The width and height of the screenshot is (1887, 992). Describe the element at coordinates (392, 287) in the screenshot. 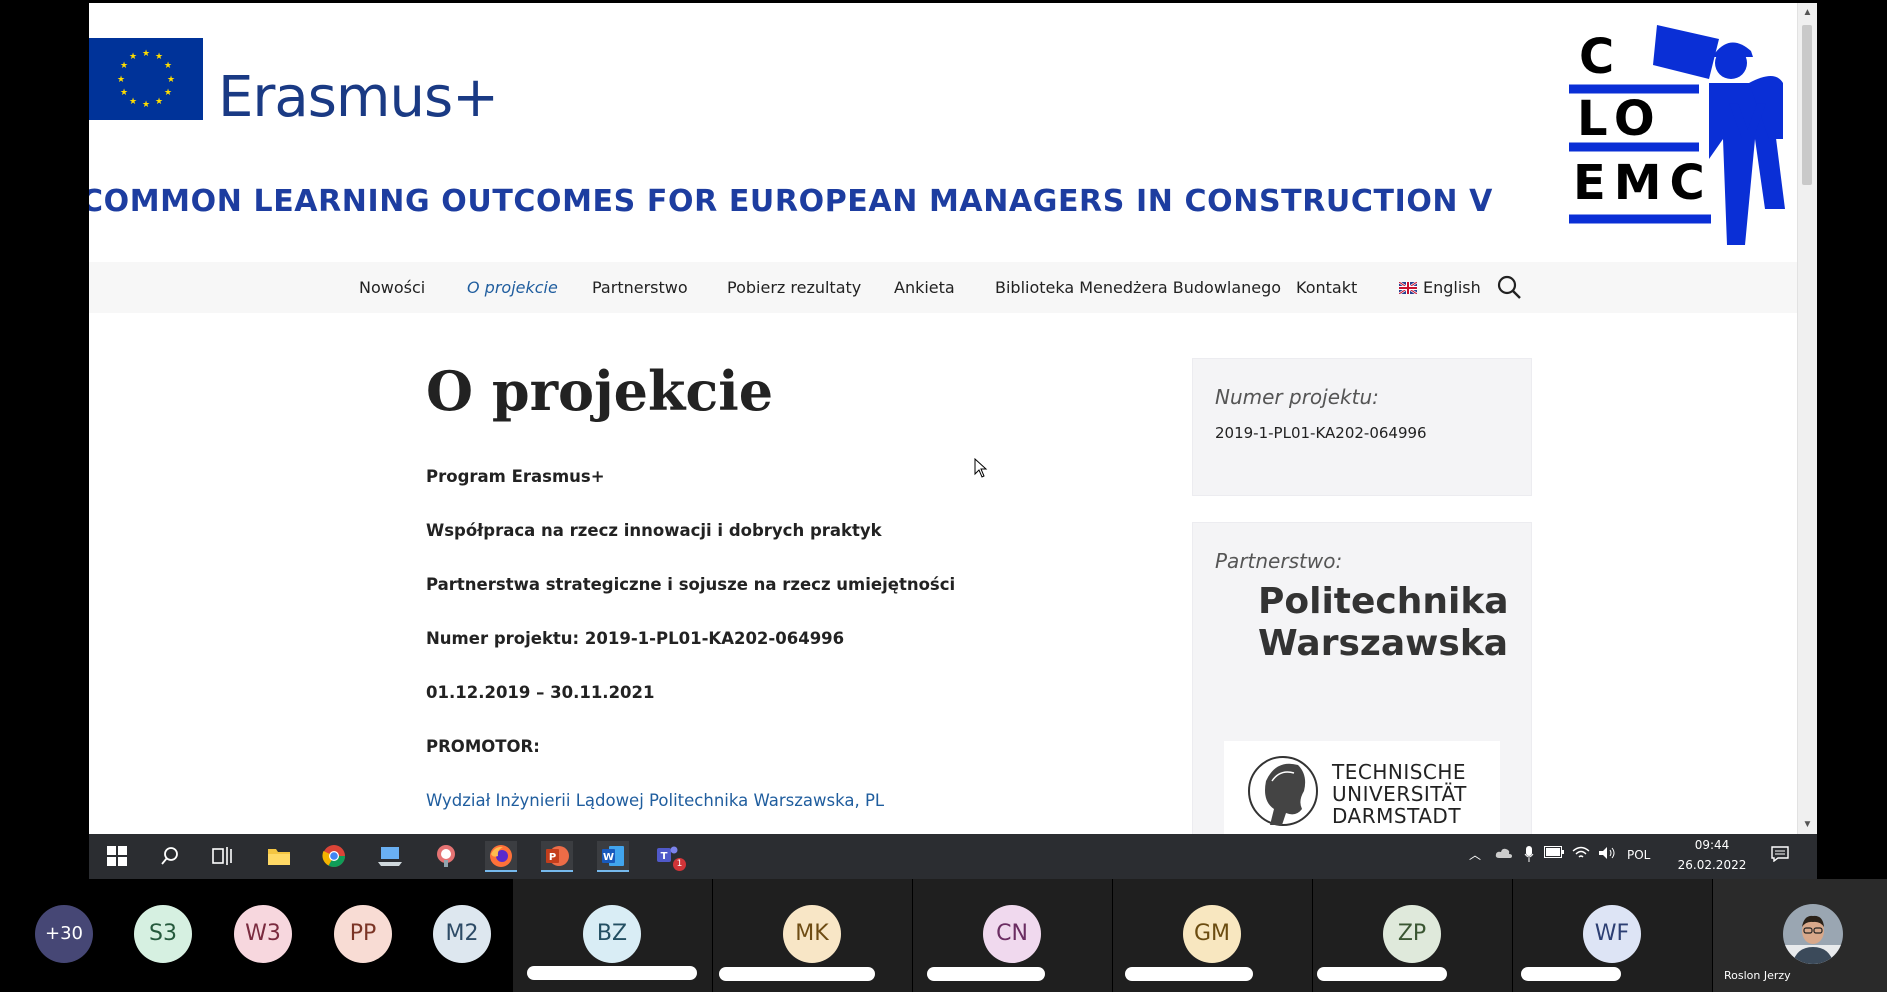

I see `nav-item-nowosci: Nowości` at that location.